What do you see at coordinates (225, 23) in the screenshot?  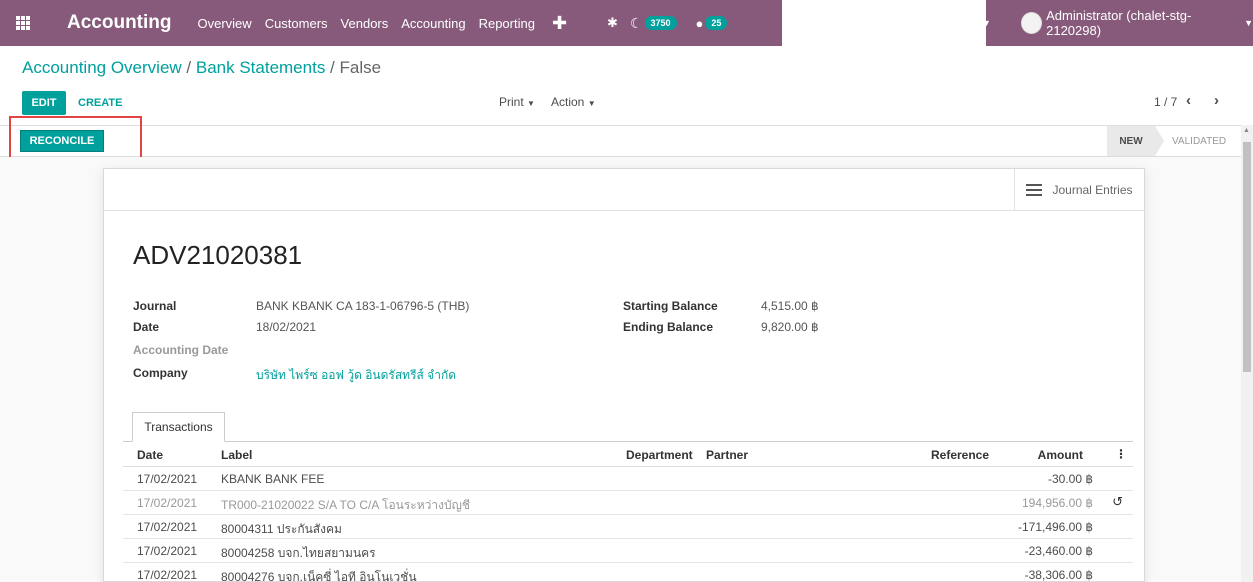 I see `menu-overview: Overview` at bounding box center [225, 23].